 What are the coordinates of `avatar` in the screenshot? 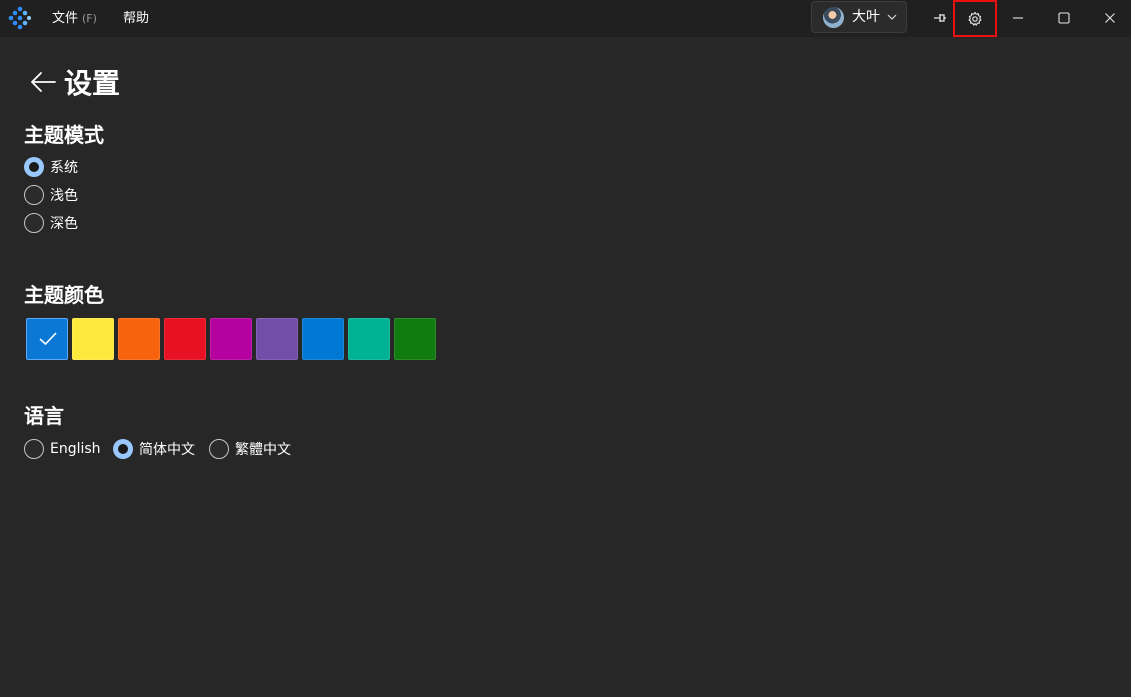 It's located at (833, 17).